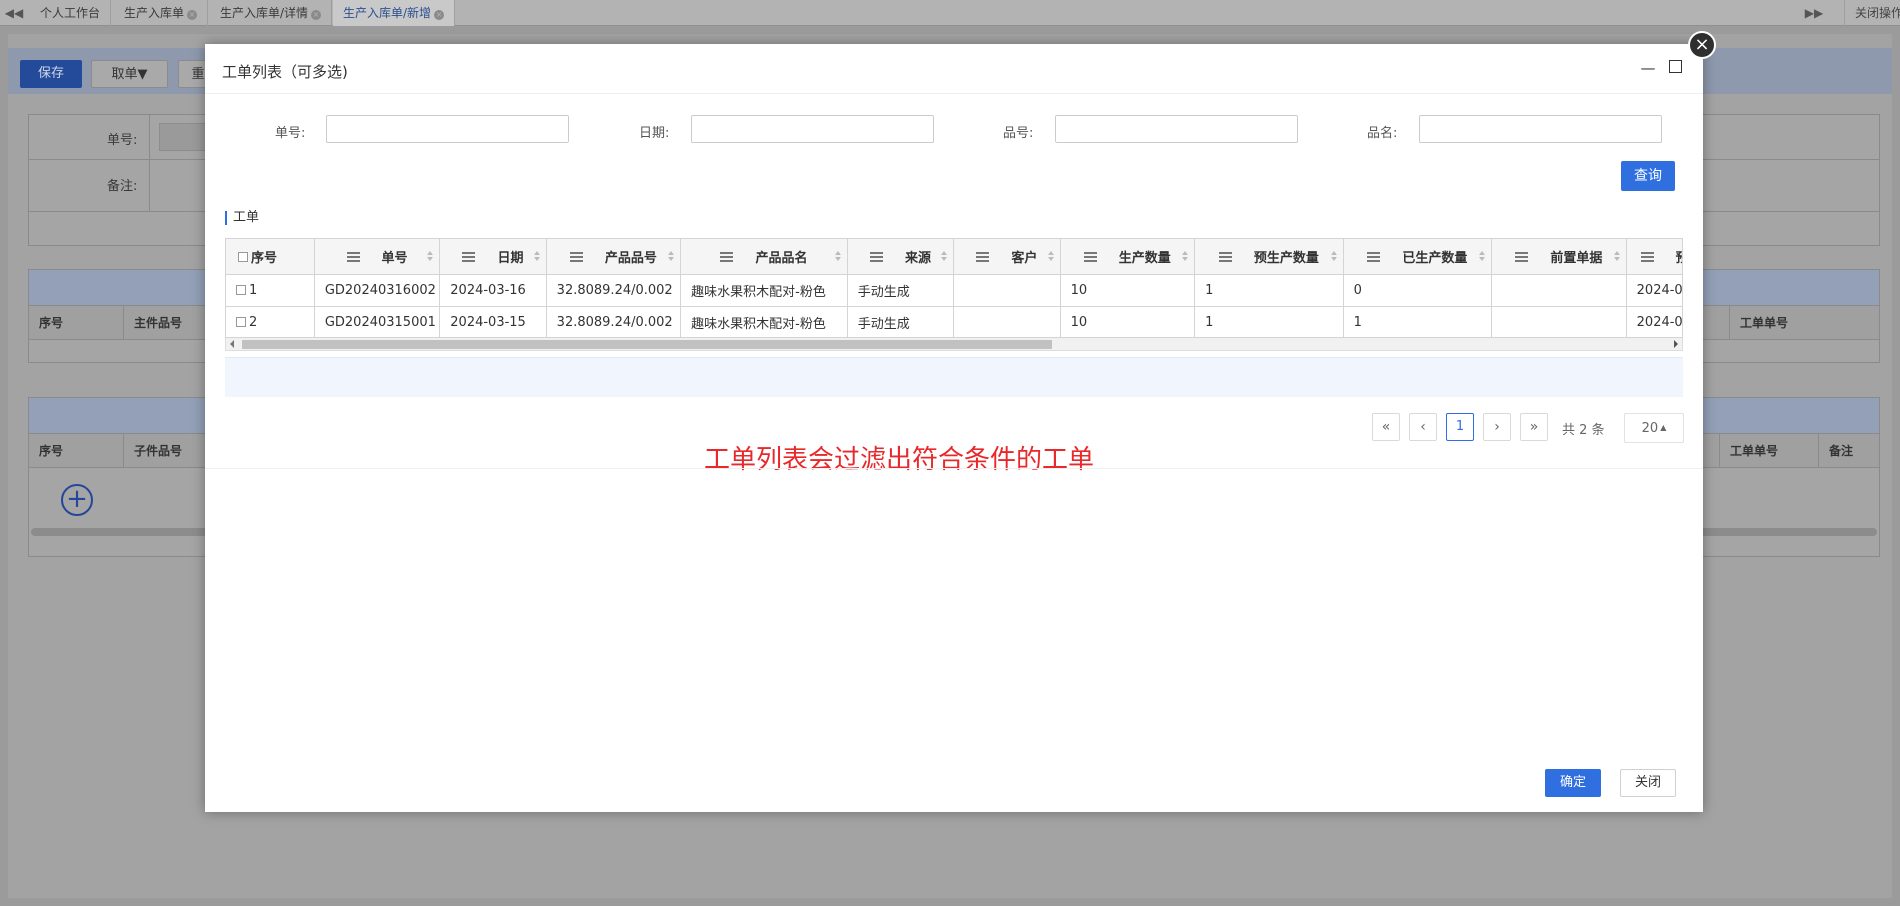 This screenshot has width=1900, height=906. I want to click on caret-up-icon: ▲, so click(1663, 427).